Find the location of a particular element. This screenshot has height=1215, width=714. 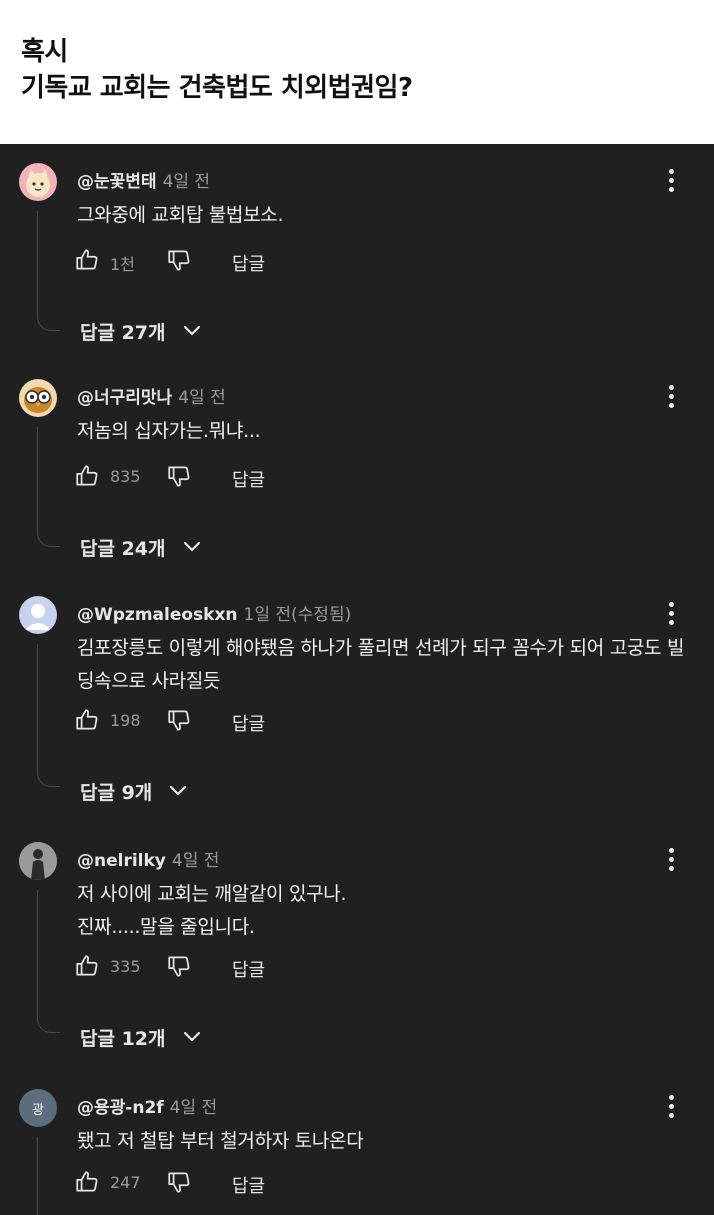

post-title: 혹시 기독교 교회는 건축법도 치외법권임? is located at coordinates (217, 70).